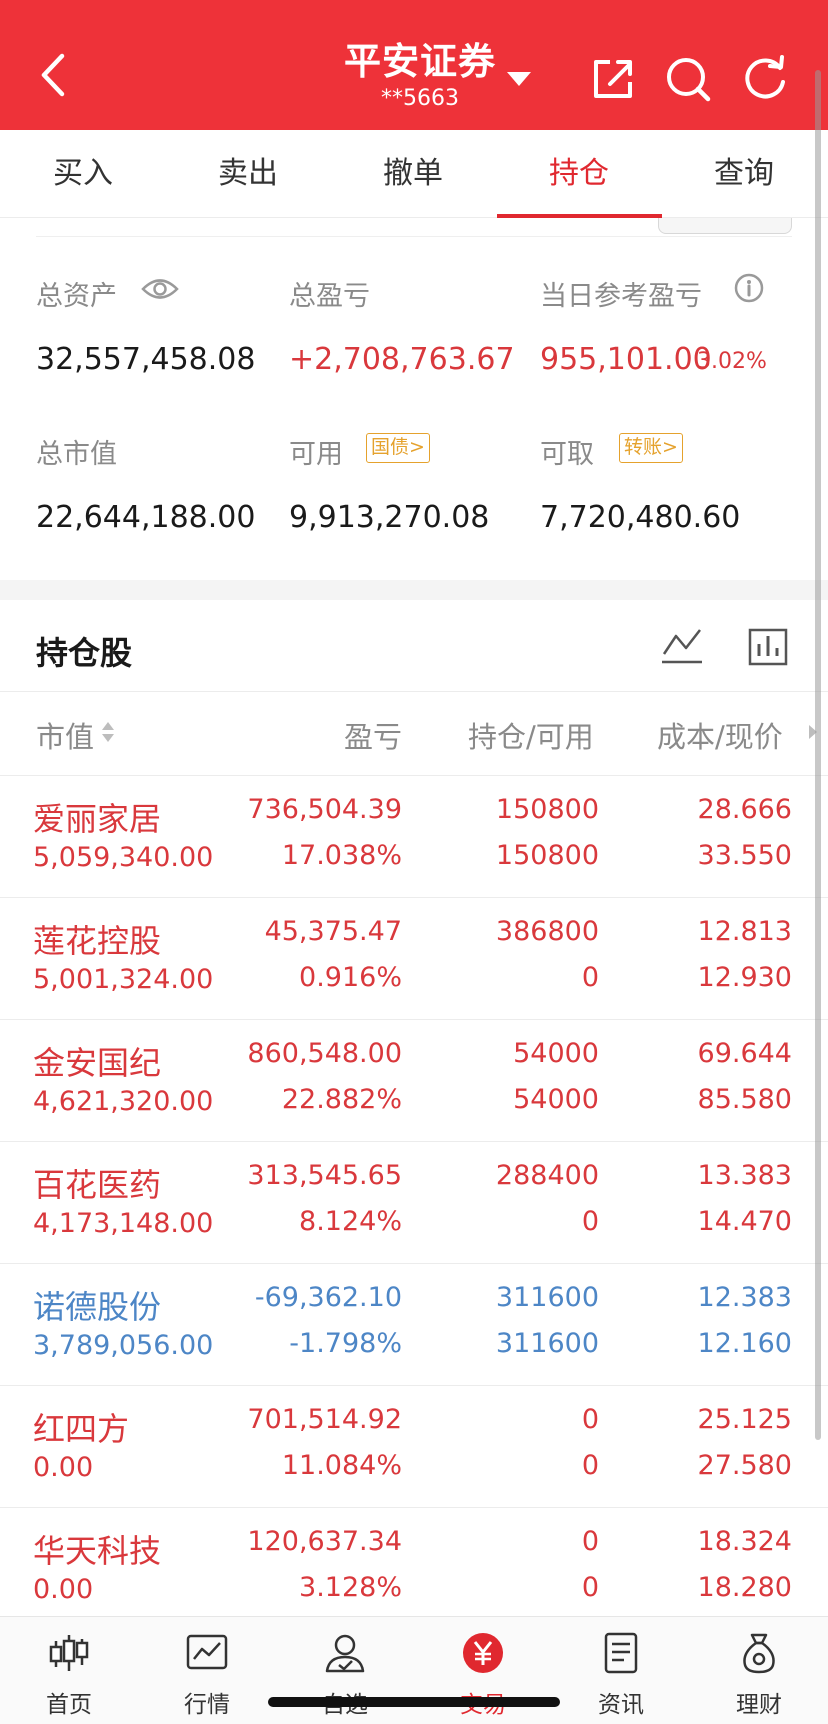  Describe the element at coordinates (389, 517) in the screenshot. I see `available-value: 9,913,270.08` at that location.